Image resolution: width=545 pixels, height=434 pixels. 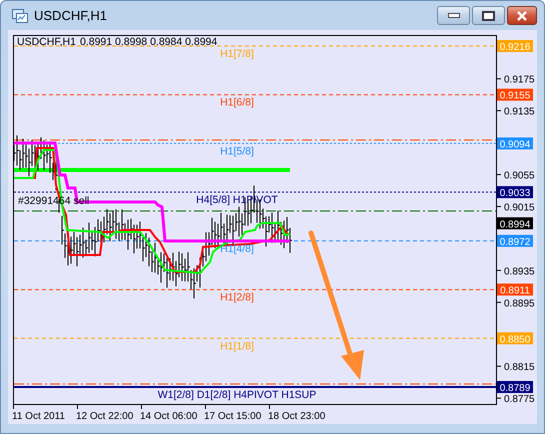 I want to click on price-axis-label: 0.8935, so click(x=519, y=272).